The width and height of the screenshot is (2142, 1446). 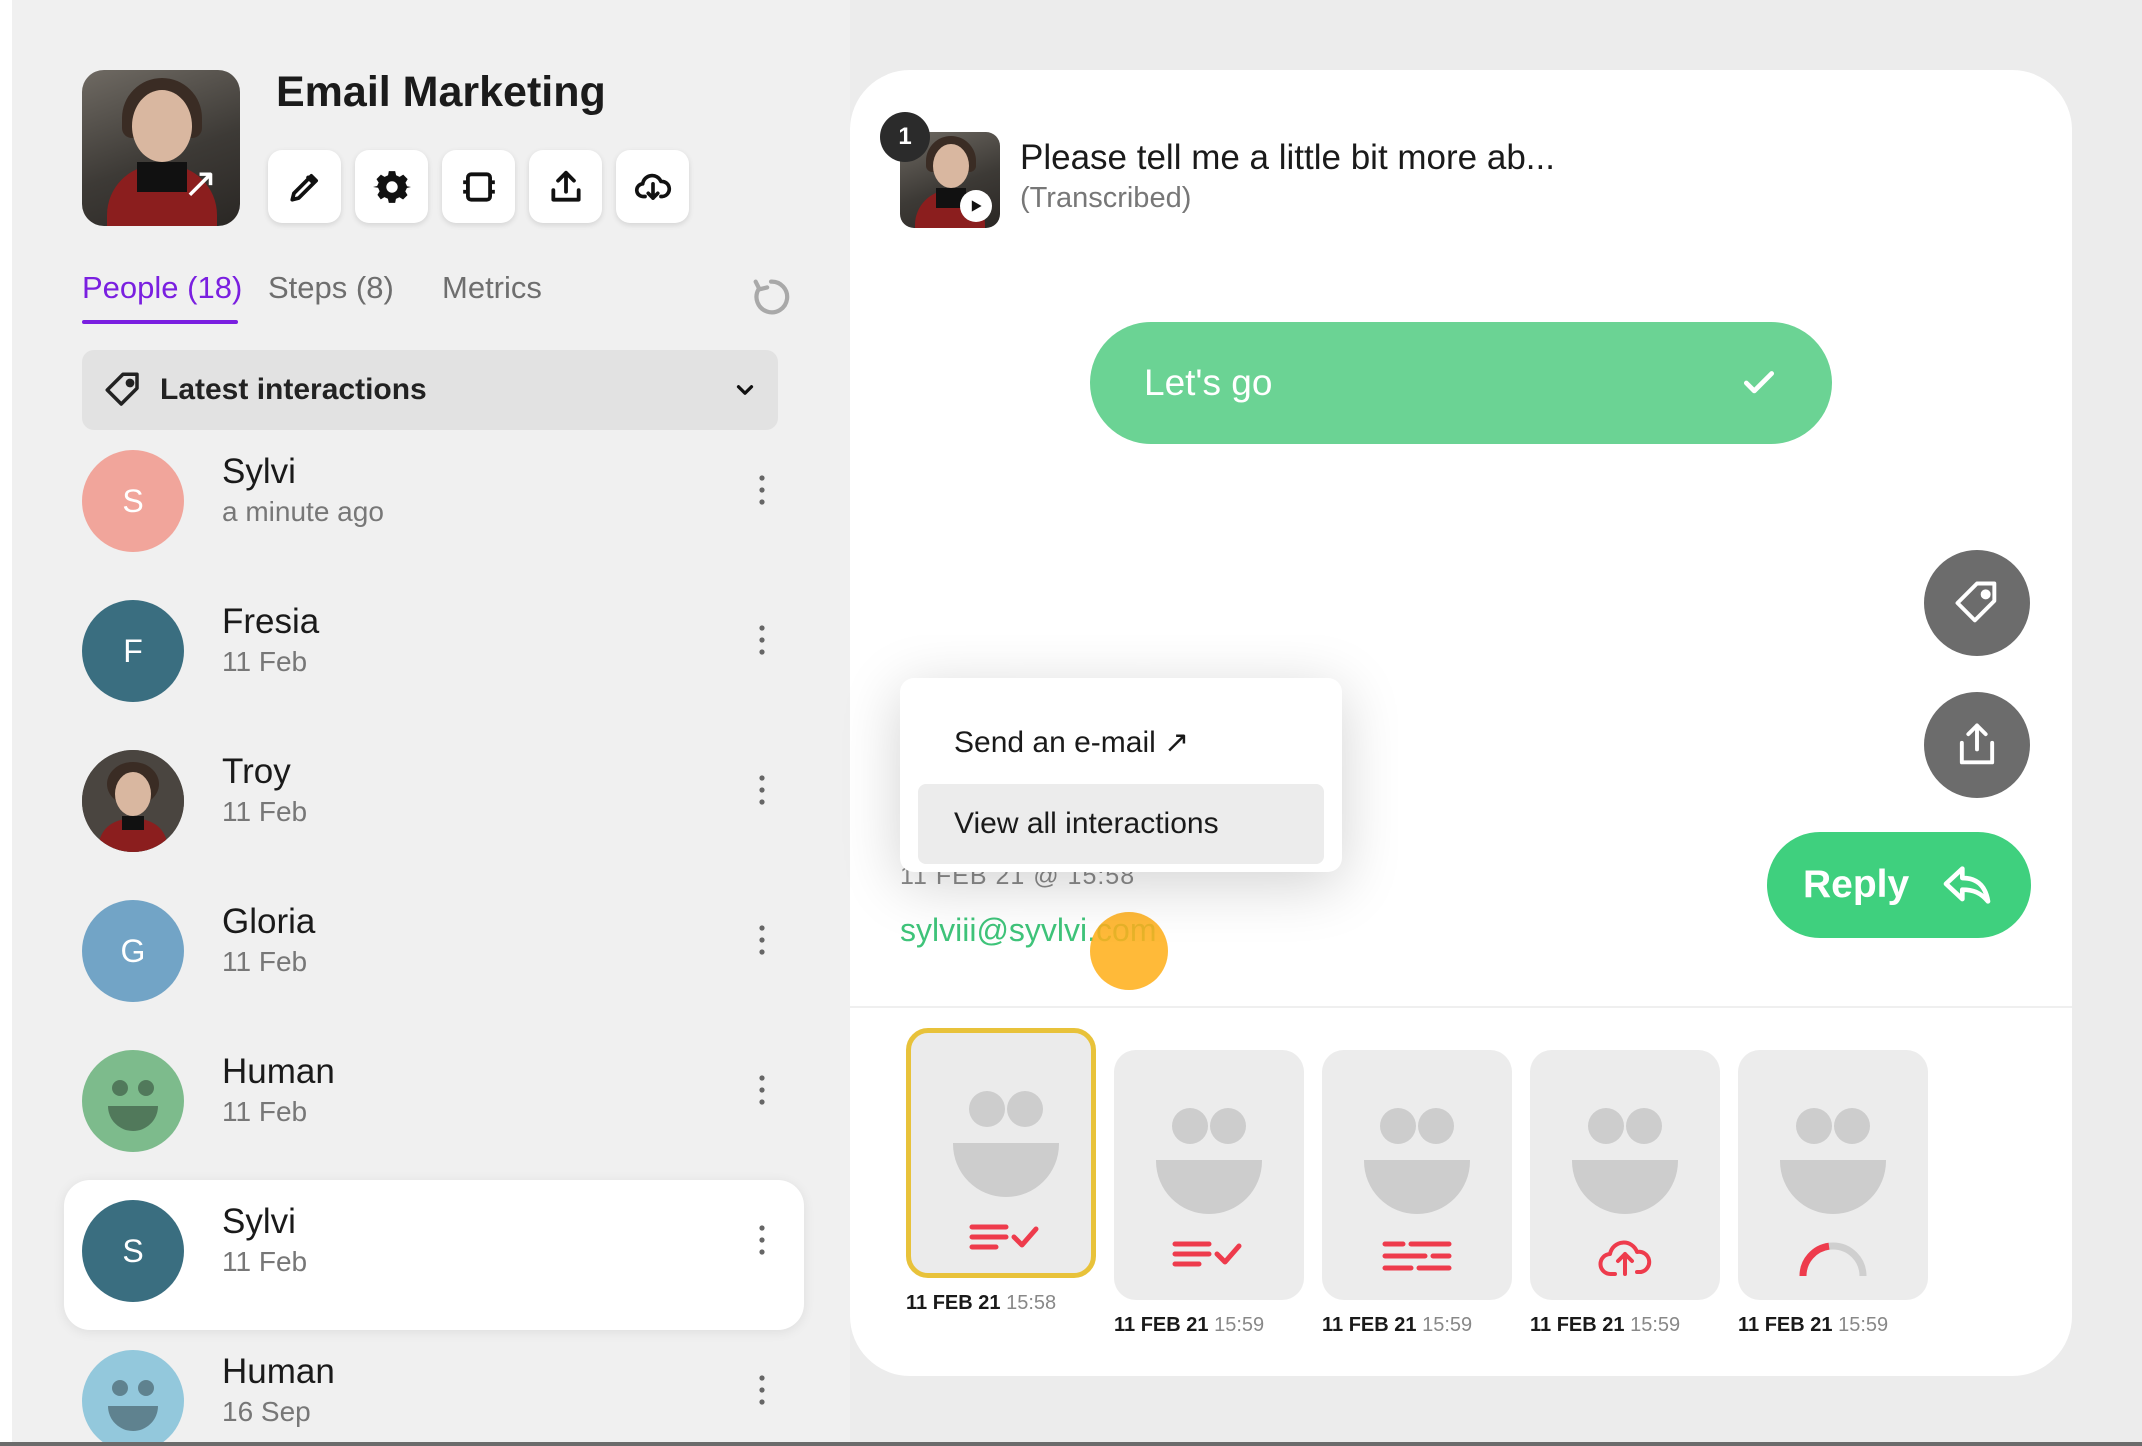 I want to click on cursor-indicator, so click(x=1129, y=951).